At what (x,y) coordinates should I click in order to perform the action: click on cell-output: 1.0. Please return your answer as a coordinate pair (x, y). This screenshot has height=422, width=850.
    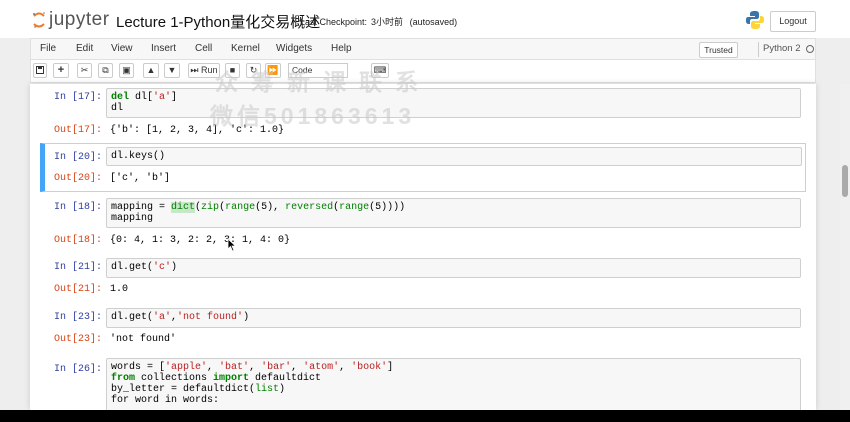
    Looking at the image, I should click on (119, 289).